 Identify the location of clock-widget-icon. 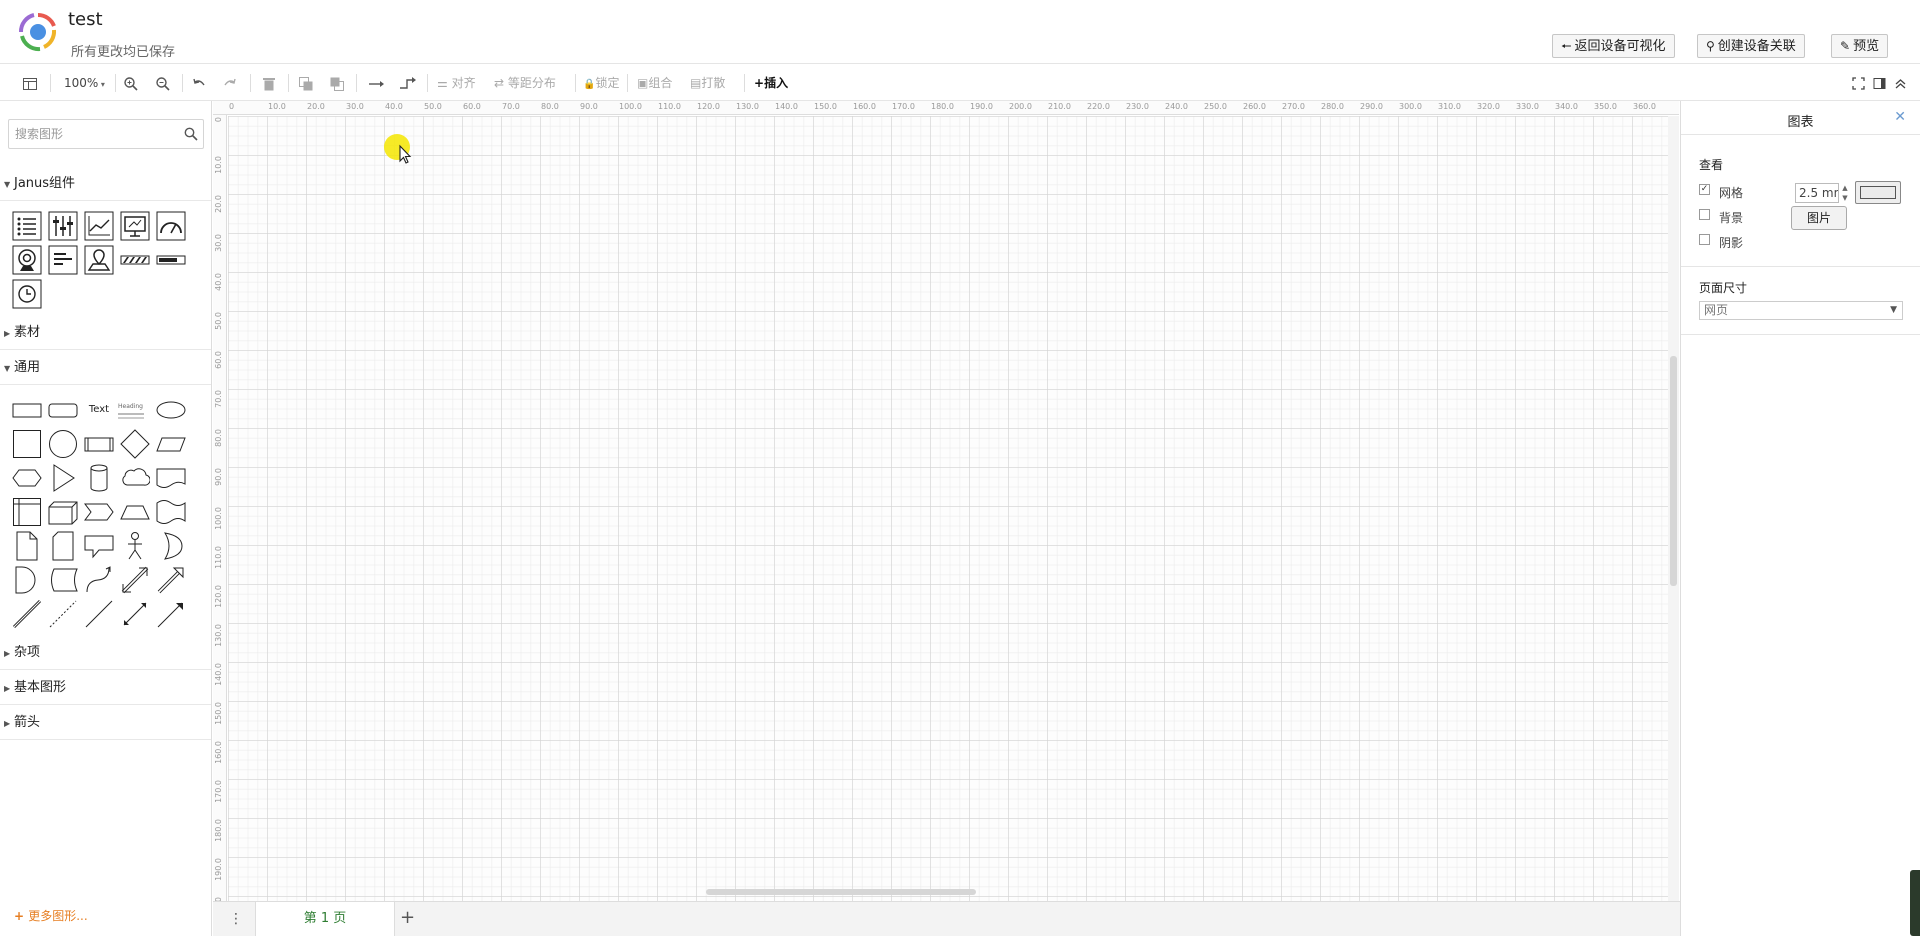
(27, 294).